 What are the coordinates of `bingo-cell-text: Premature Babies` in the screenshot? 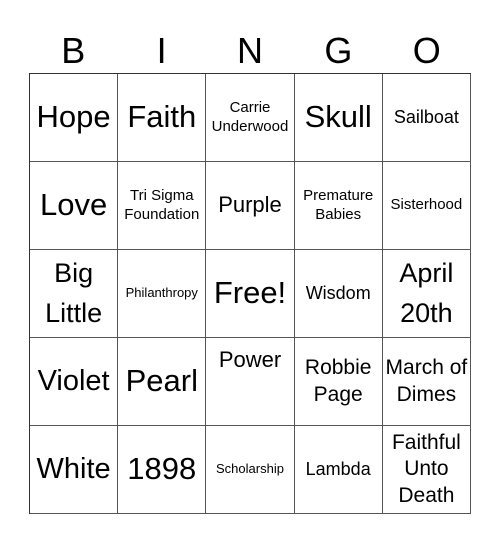 It's located at (338, 204).